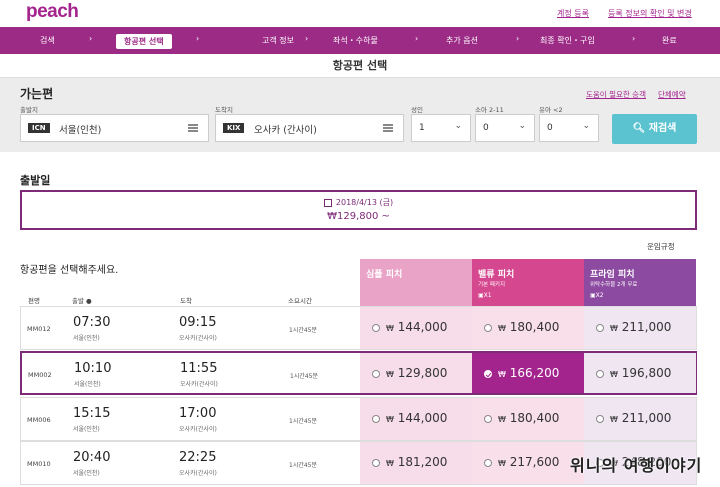 Image resolution: width=720 pixels, height=487 pixels. I want to click on dest-code: KIX, so click(234, 128).